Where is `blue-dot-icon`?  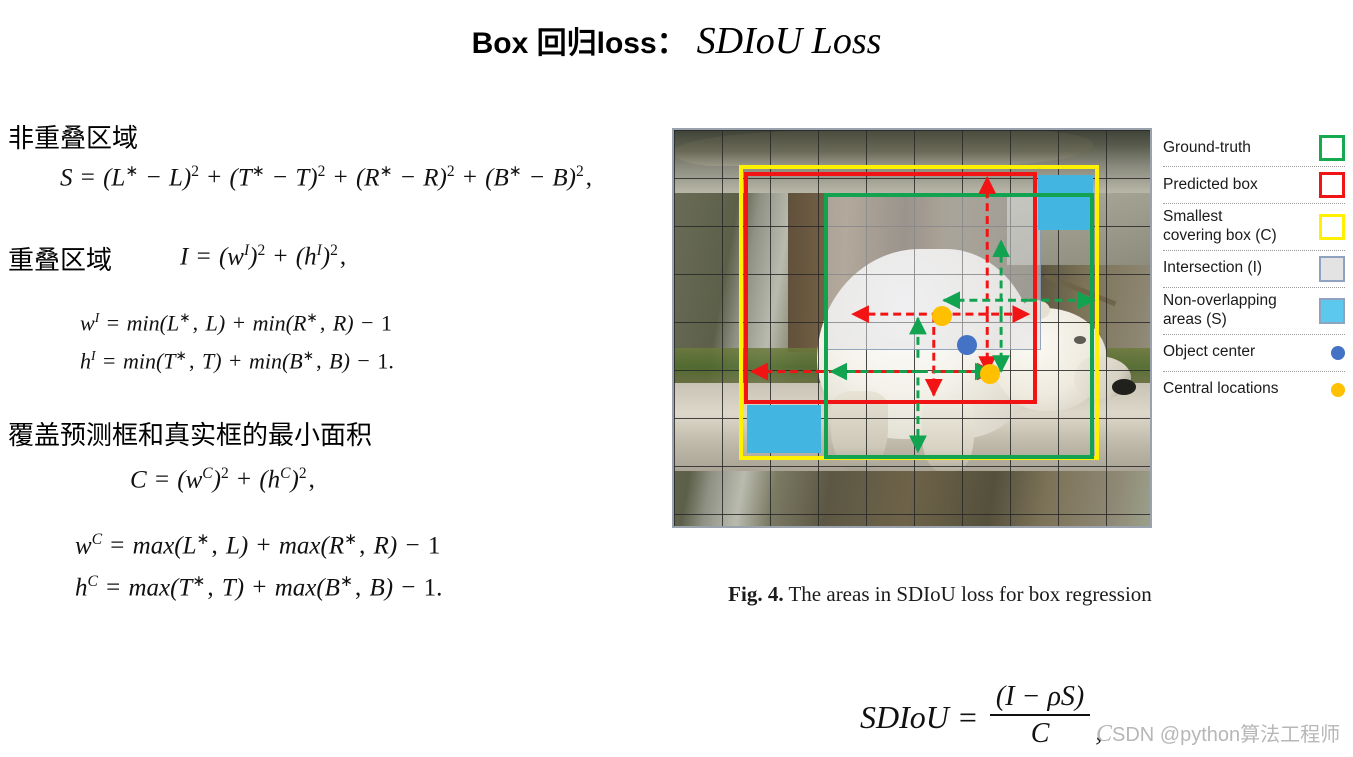 blue-dot-icon is located at coordinates (1338, 352).